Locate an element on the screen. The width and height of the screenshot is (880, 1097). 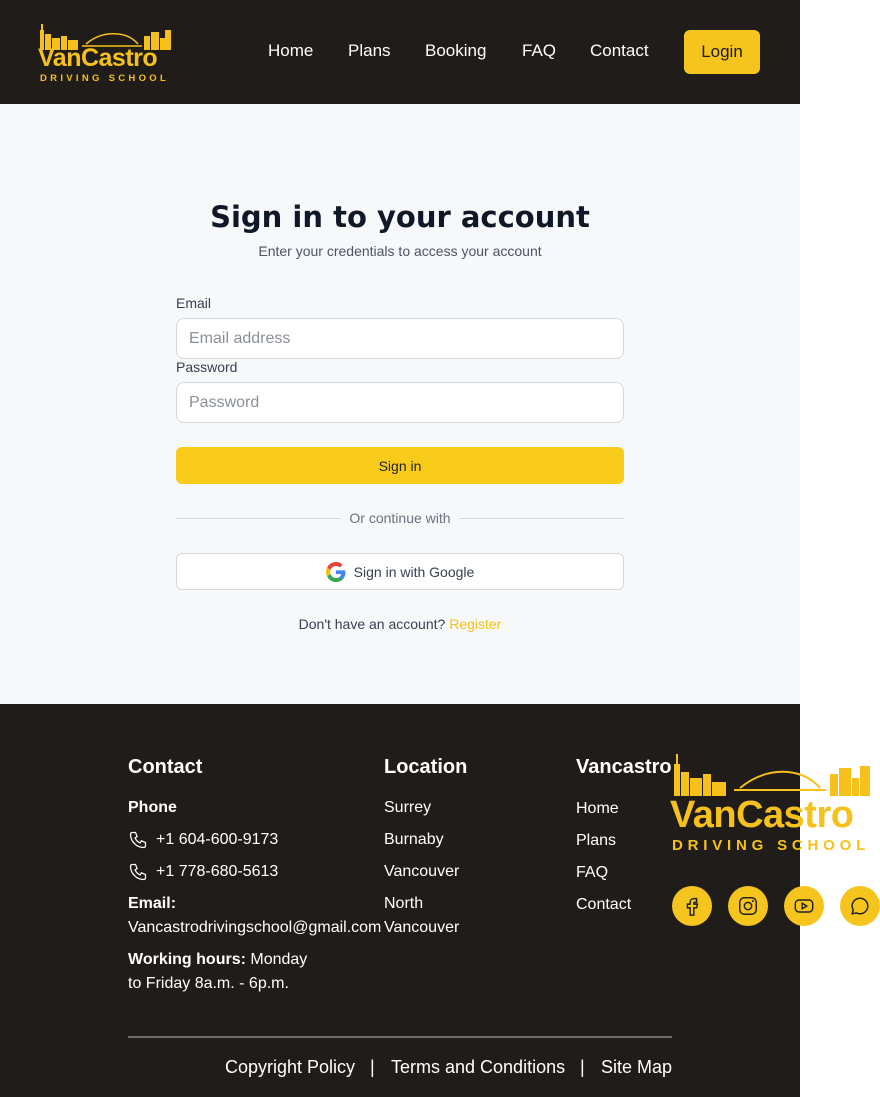
register-prompt: Don't have an account? Register is located at coordinates (400, 624).